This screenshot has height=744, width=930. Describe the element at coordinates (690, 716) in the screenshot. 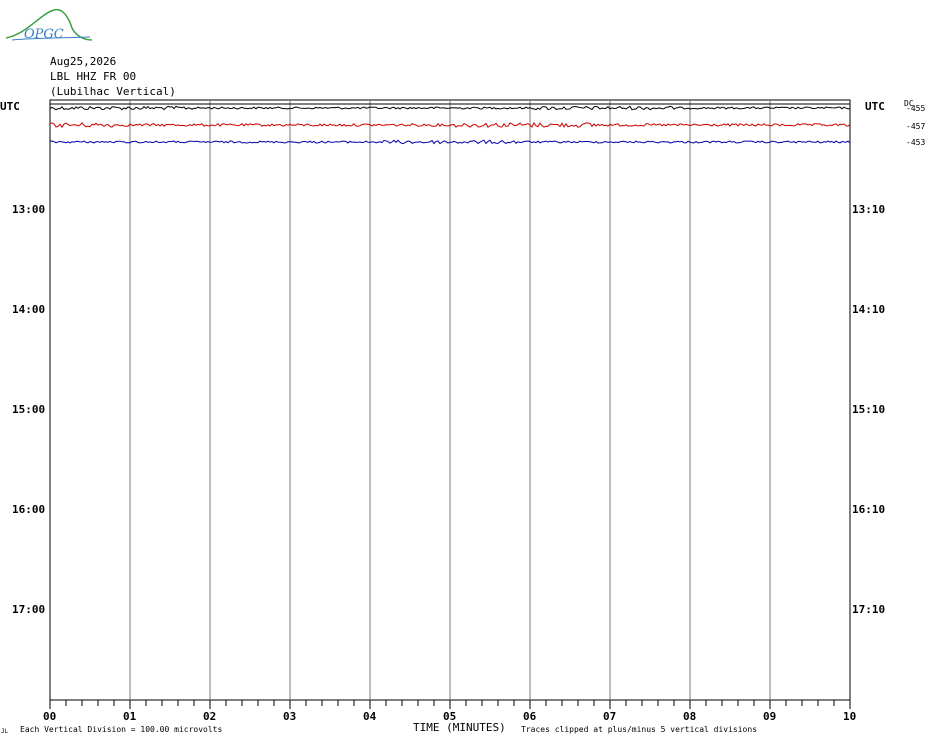

I see `x-tick-label: 08` at that location.